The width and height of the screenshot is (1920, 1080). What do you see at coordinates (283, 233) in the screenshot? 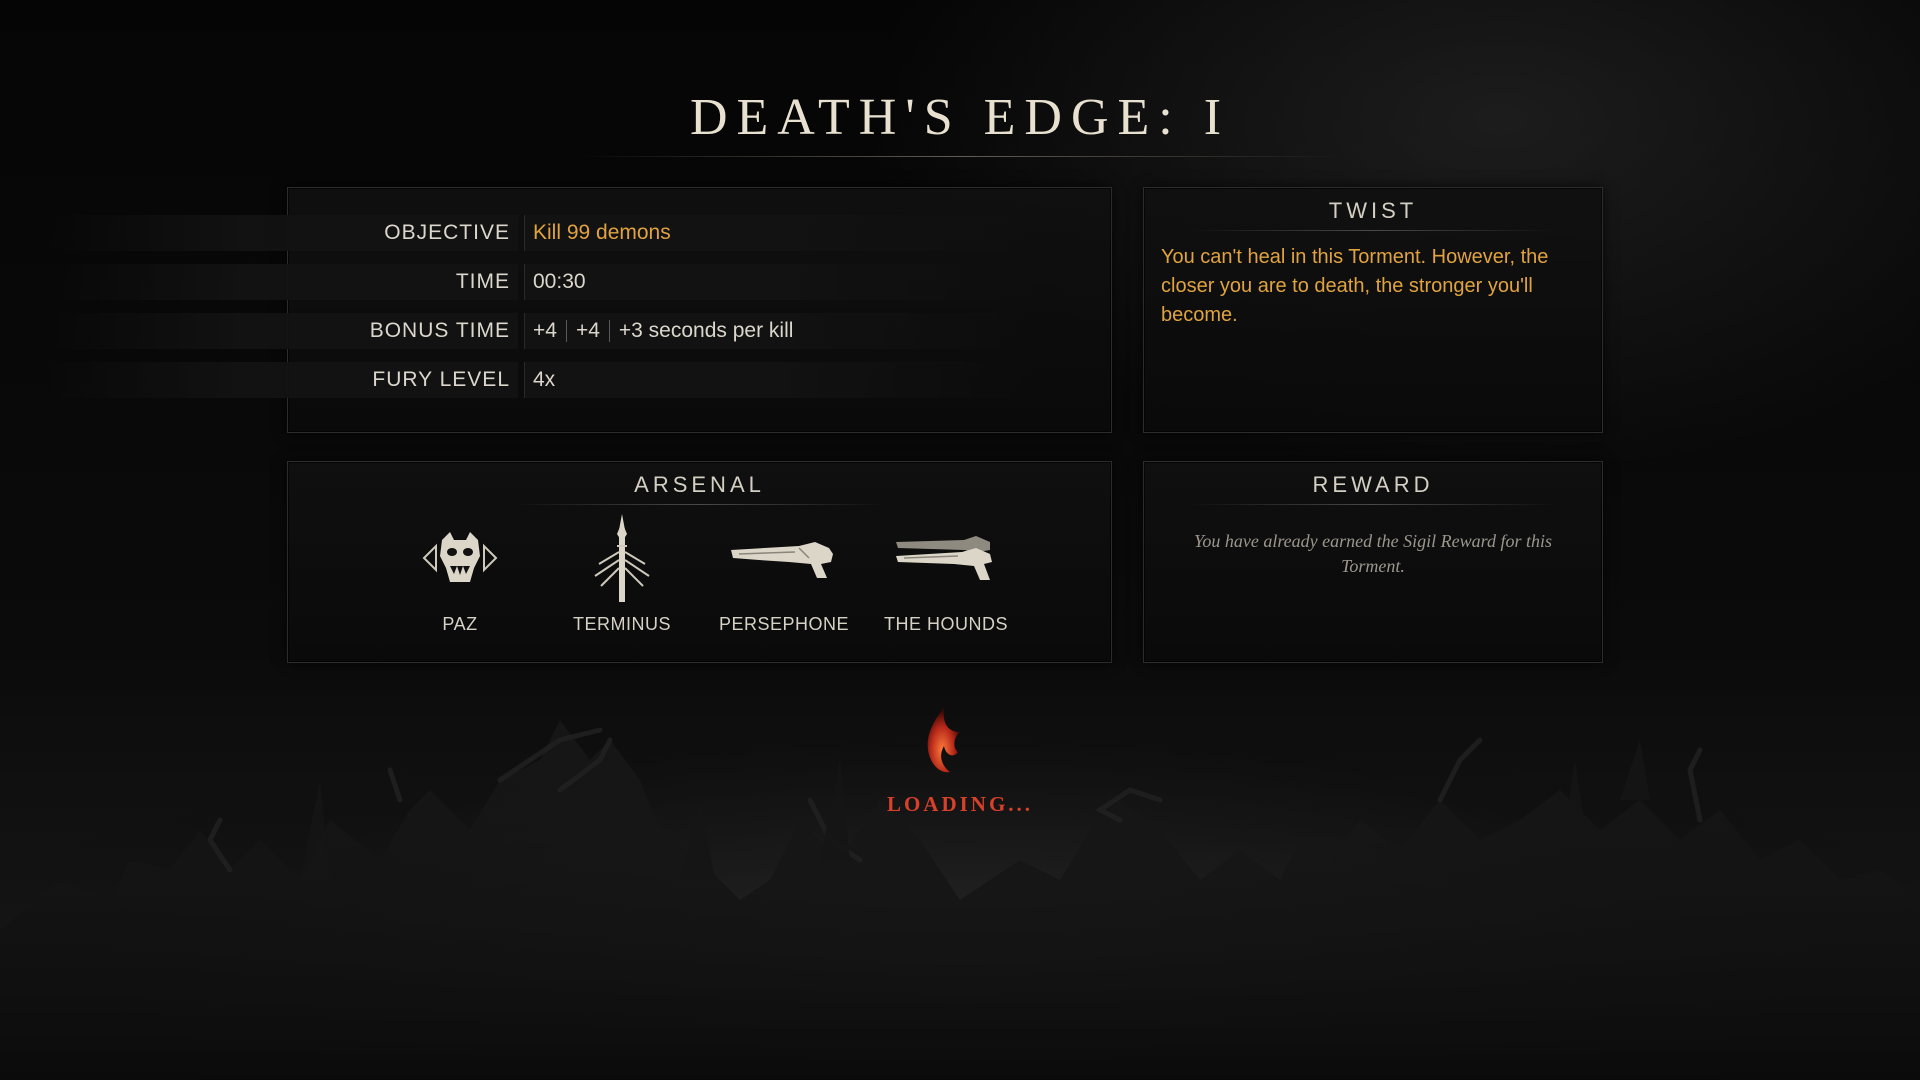
I see `objective-label: OBJECTIVE` at bounding box center [283, 233].